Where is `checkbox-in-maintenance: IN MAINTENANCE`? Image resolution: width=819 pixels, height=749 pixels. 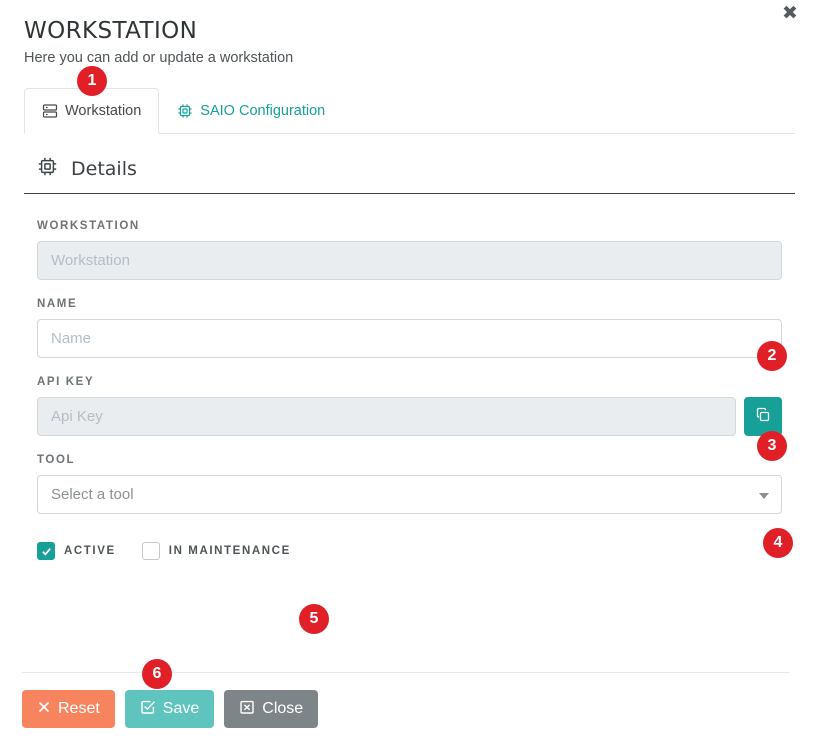 checkbox-in-maintenance: IN MAINTENANCE is located at coordinates (216, 551).